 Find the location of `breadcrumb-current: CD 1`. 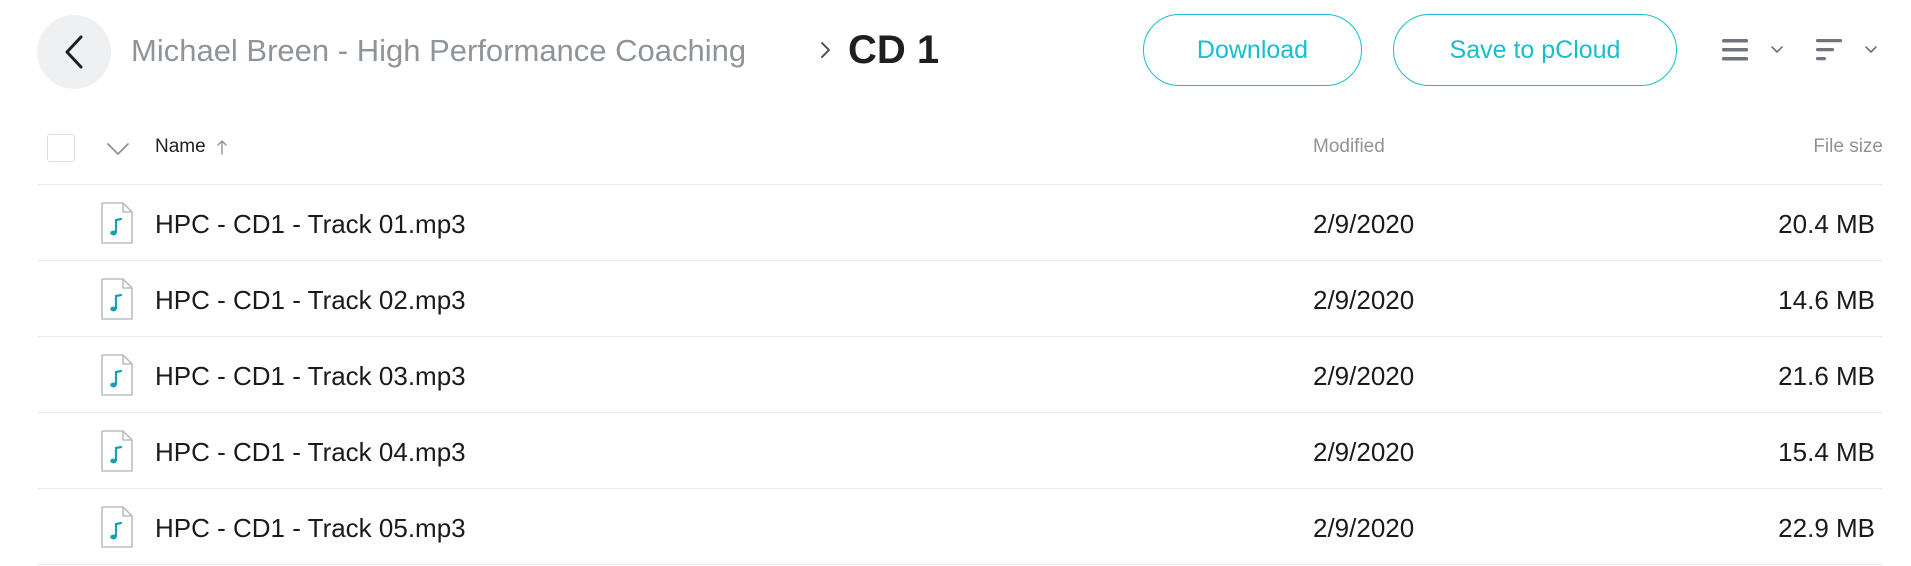

breadcrumb-current: CD 1 is located at coordinates (894, 50).